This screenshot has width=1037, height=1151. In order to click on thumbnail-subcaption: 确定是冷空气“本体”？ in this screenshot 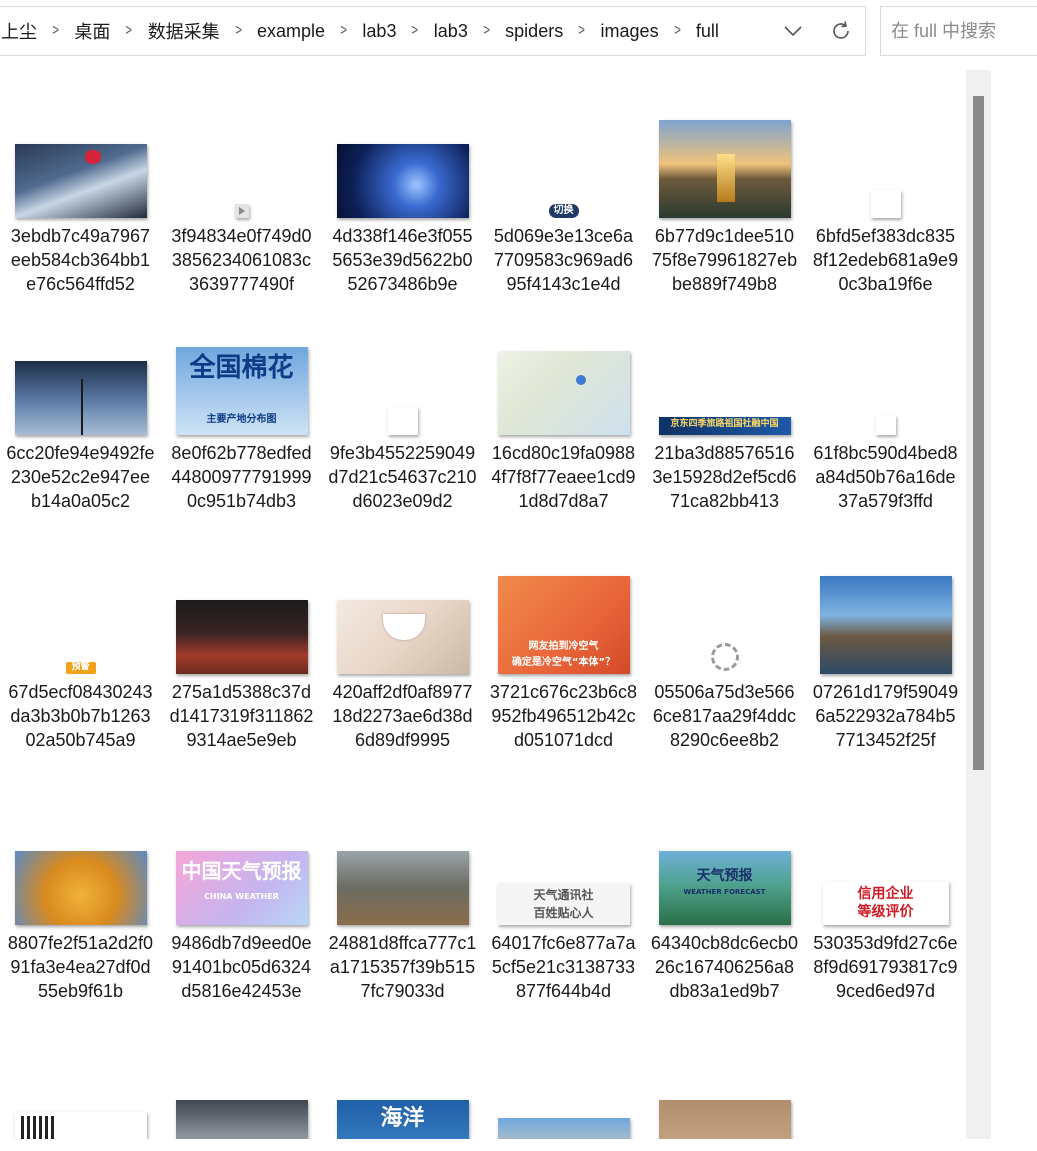, I will do `click(563, 662)`.